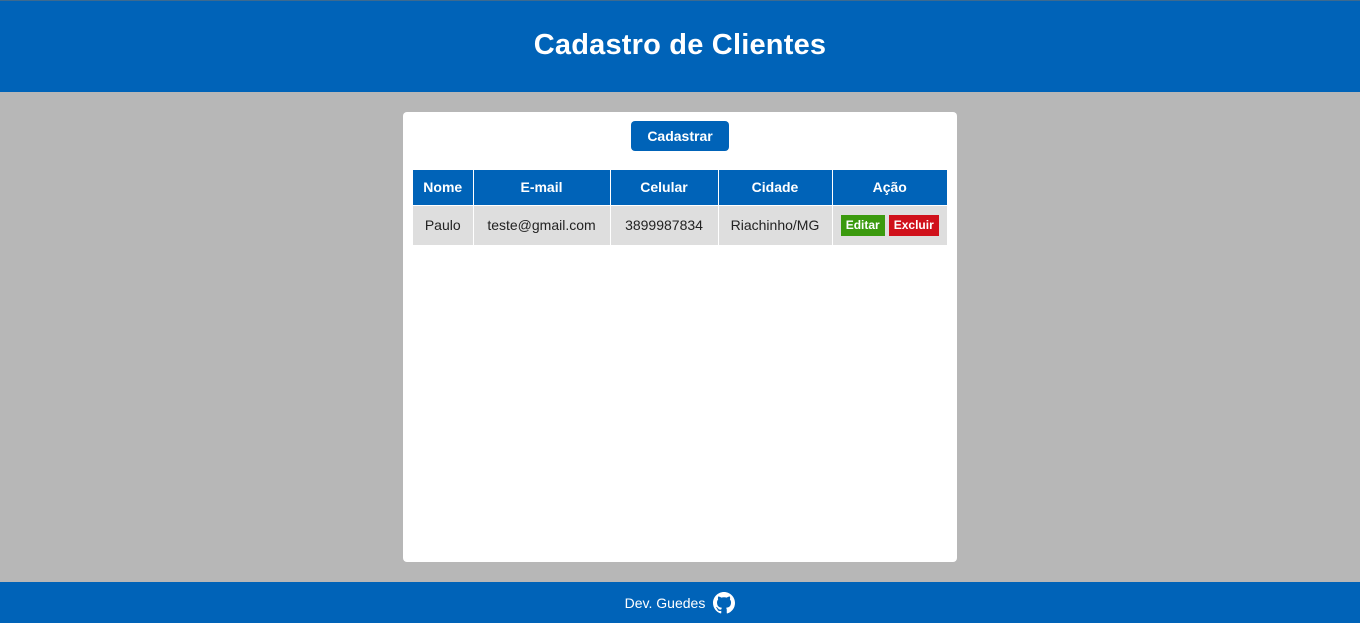 This screenshot has height=623, width=1360. What do you see at coordinates (775, 187) in the screenshot?
I see `column-header-cidade: Cidade` at bounding box center [775, 187].